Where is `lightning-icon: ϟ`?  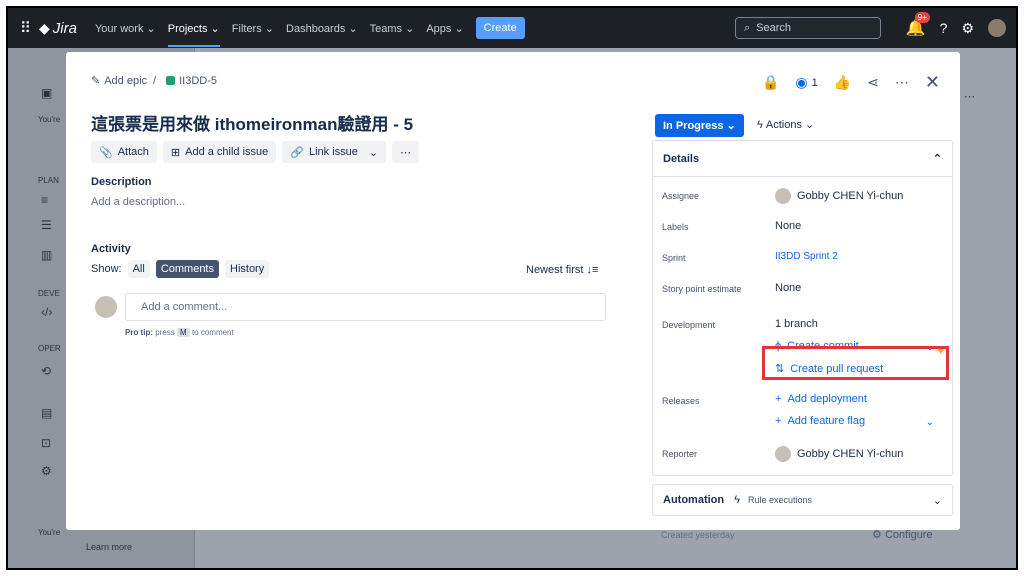 lightning-icon: ϟ is located at coordinates (760, 125).